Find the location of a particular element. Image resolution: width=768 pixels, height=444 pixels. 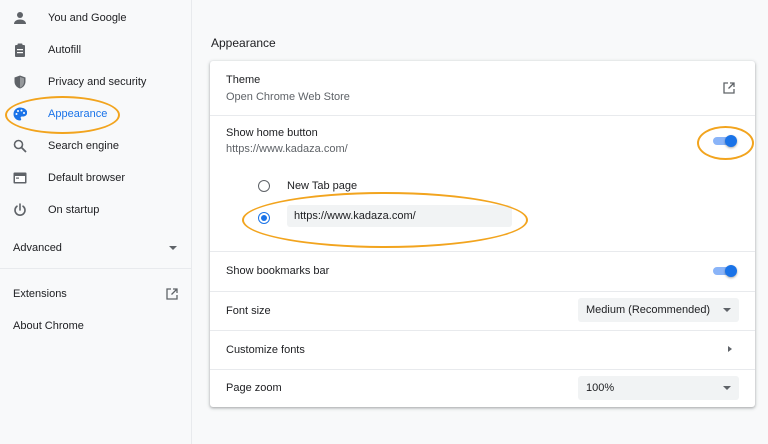

font-size-value: Medium (Recommended) is located at coordinates (648, 310).